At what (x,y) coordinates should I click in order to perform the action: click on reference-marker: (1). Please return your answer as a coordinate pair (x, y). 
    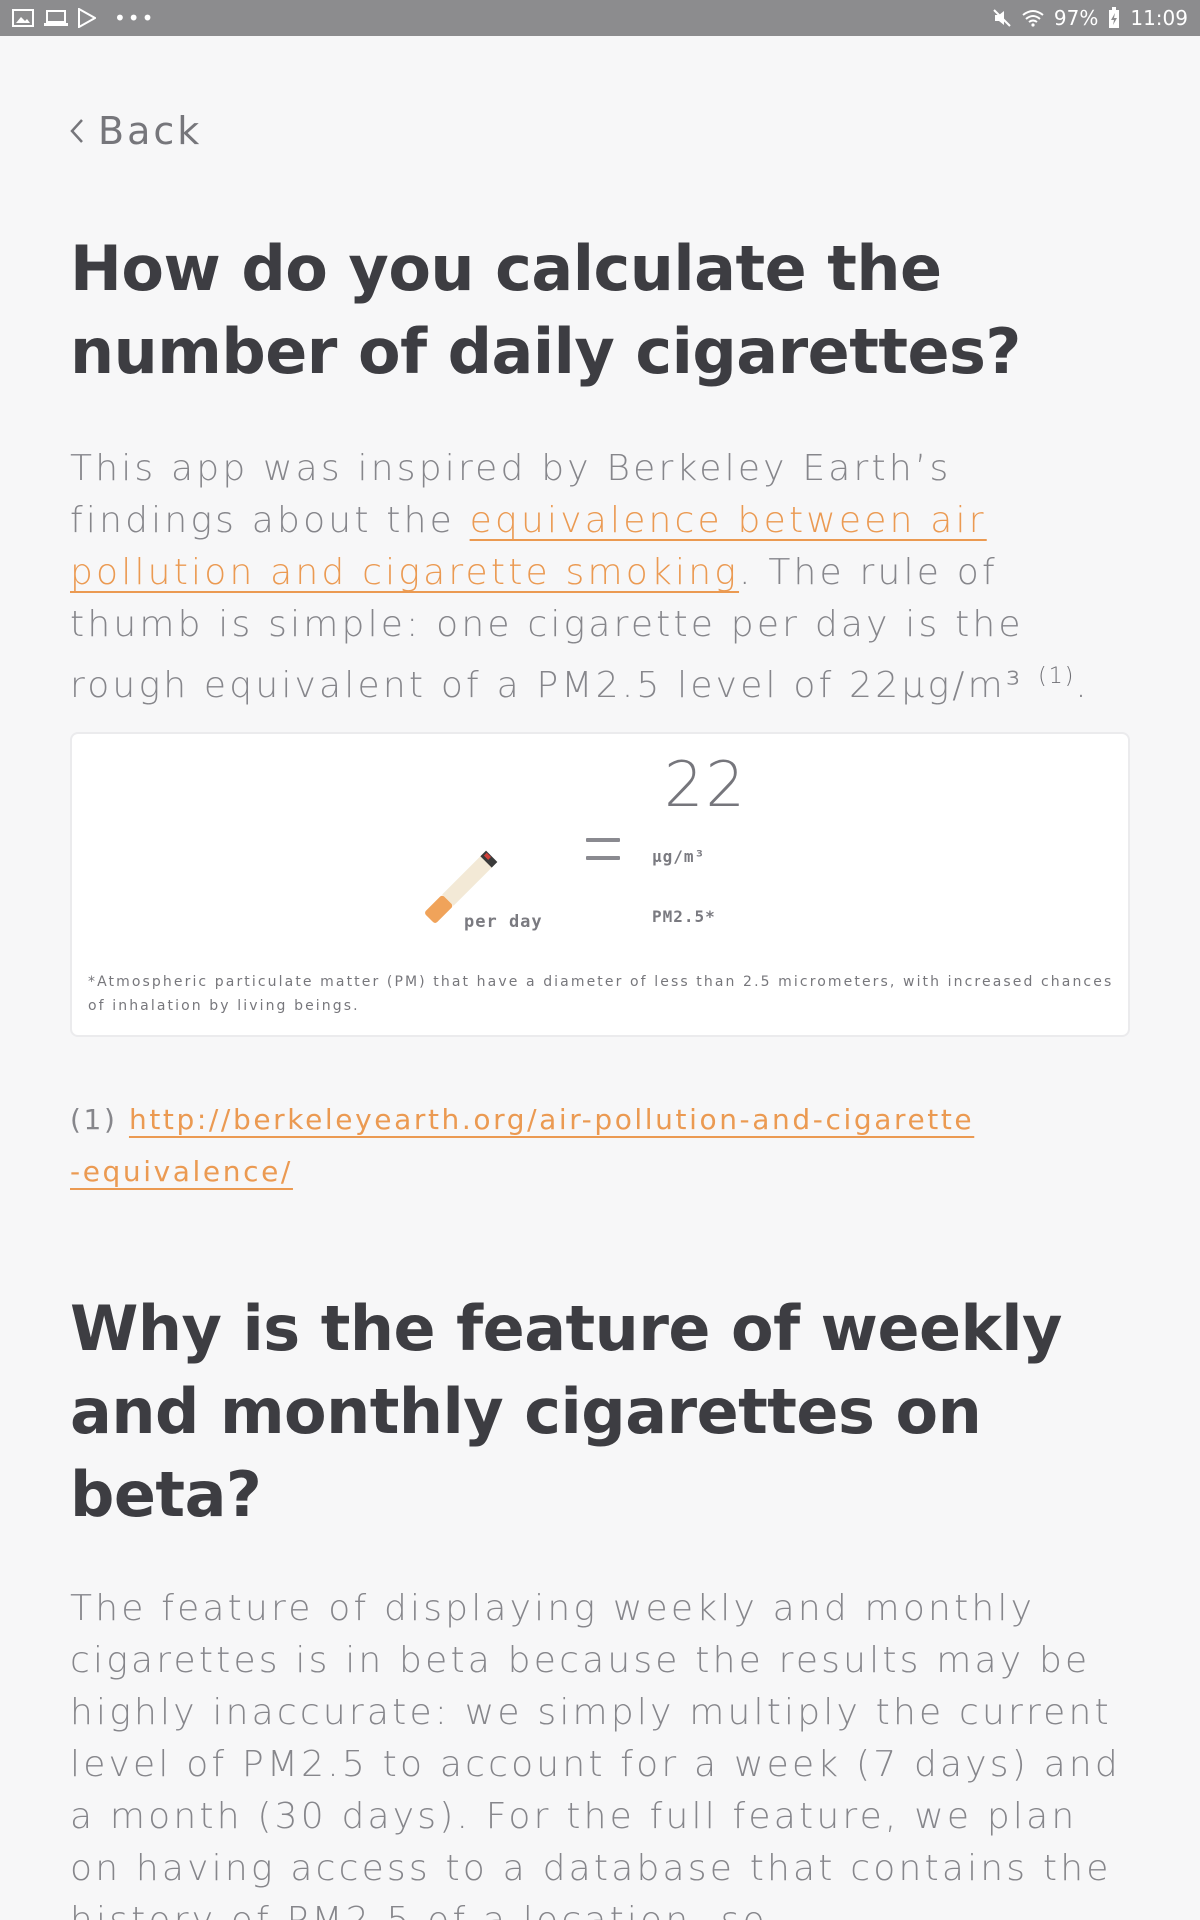
    Looking at the image, I should click on (1057, 676).